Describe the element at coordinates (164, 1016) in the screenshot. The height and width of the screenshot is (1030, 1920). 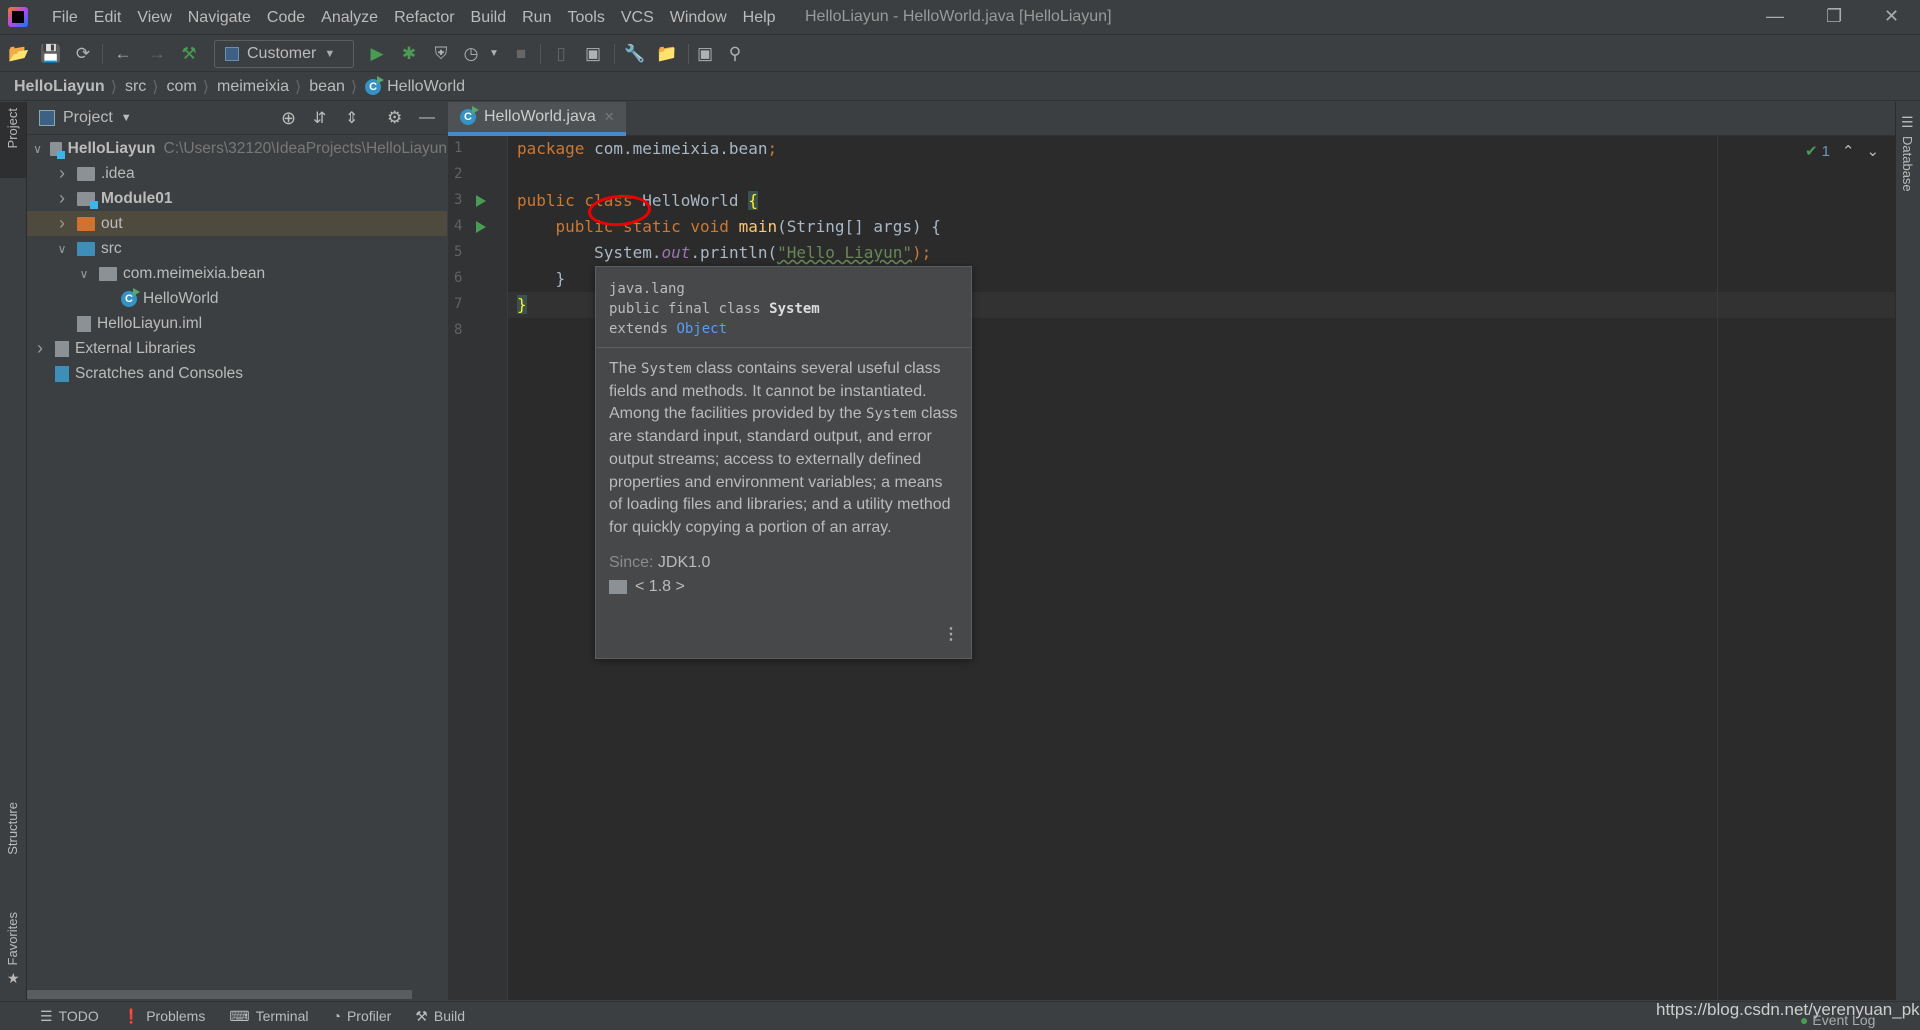
I see `bottom-tab-problems: ❗ Problems` at that location.